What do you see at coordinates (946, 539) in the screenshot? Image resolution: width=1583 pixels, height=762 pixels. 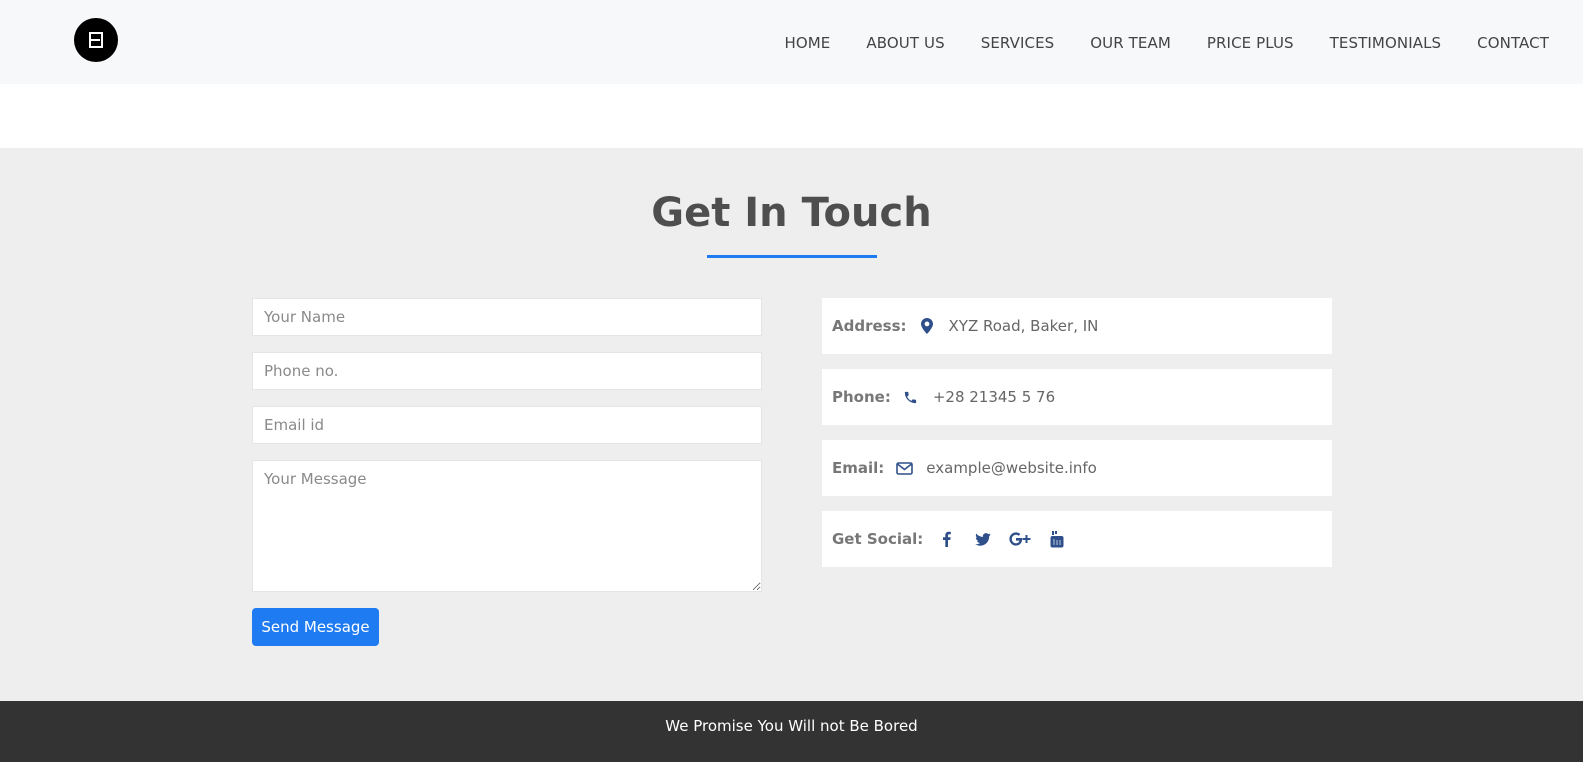 I see `facebook-icon` at bounding box center [946, 539].